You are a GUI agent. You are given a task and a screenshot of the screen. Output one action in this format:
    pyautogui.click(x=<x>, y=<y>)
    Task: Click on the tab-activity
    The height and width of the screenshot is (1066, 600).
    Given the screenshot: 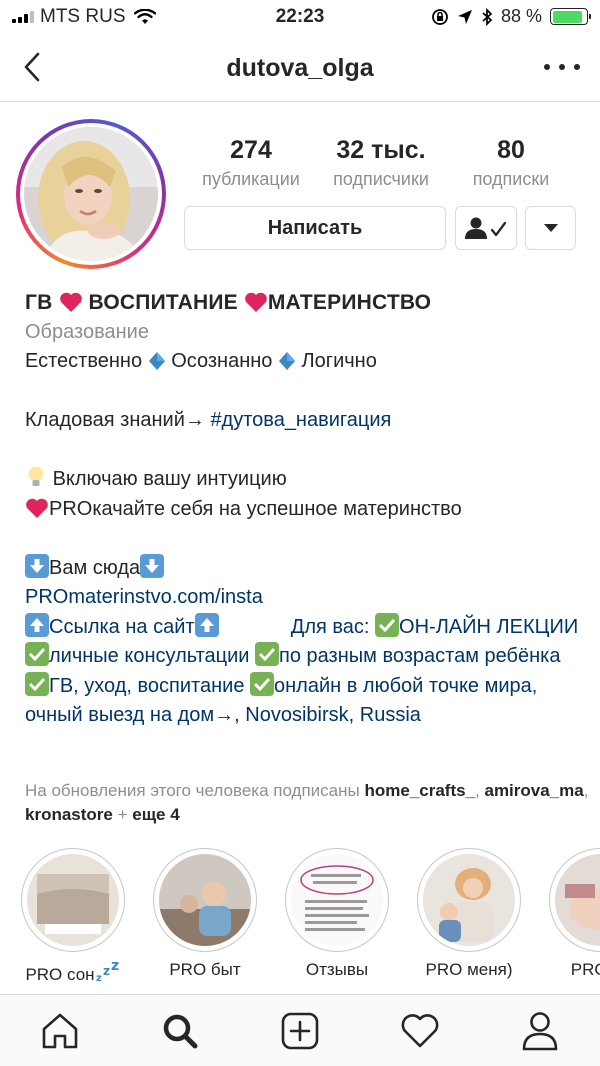 What is the action you would take?
    pyautogui.click(x=420, y=1031)
    